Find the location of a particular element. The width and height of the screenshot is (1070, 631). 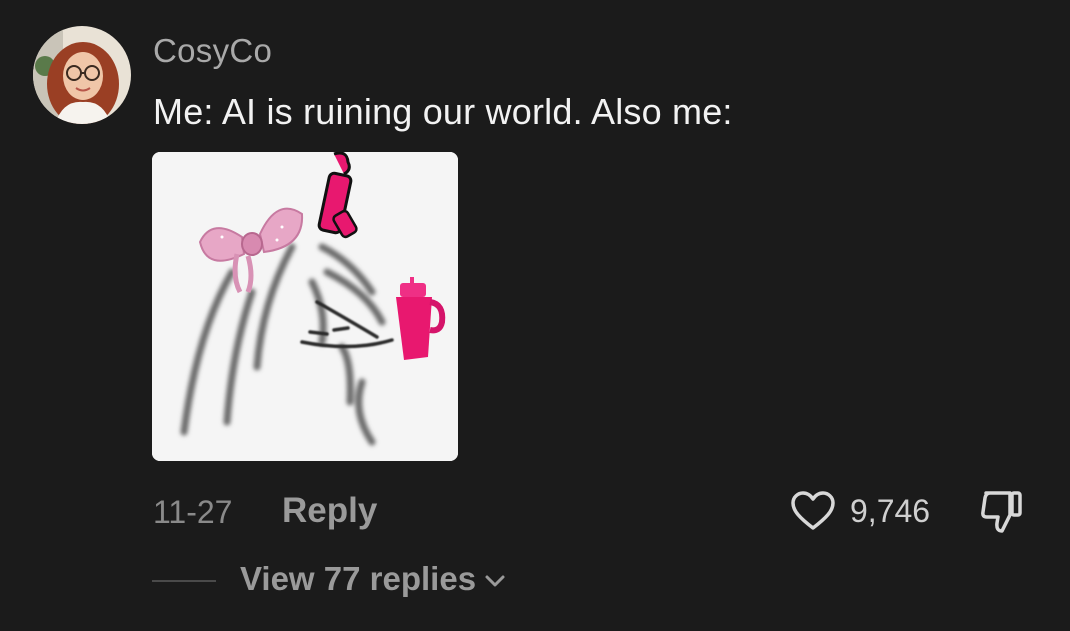

comment-attached-image is located at coordinates (305, 306).